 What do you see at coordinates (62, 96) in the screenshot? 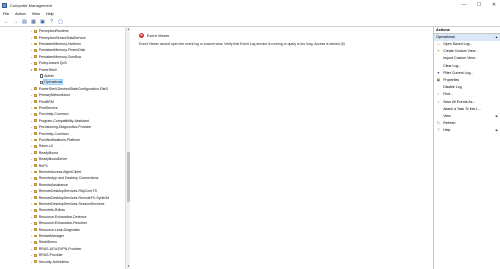
I see `tree-item: › PrimaryNetworkIcon` at bounding box center [62, 96].